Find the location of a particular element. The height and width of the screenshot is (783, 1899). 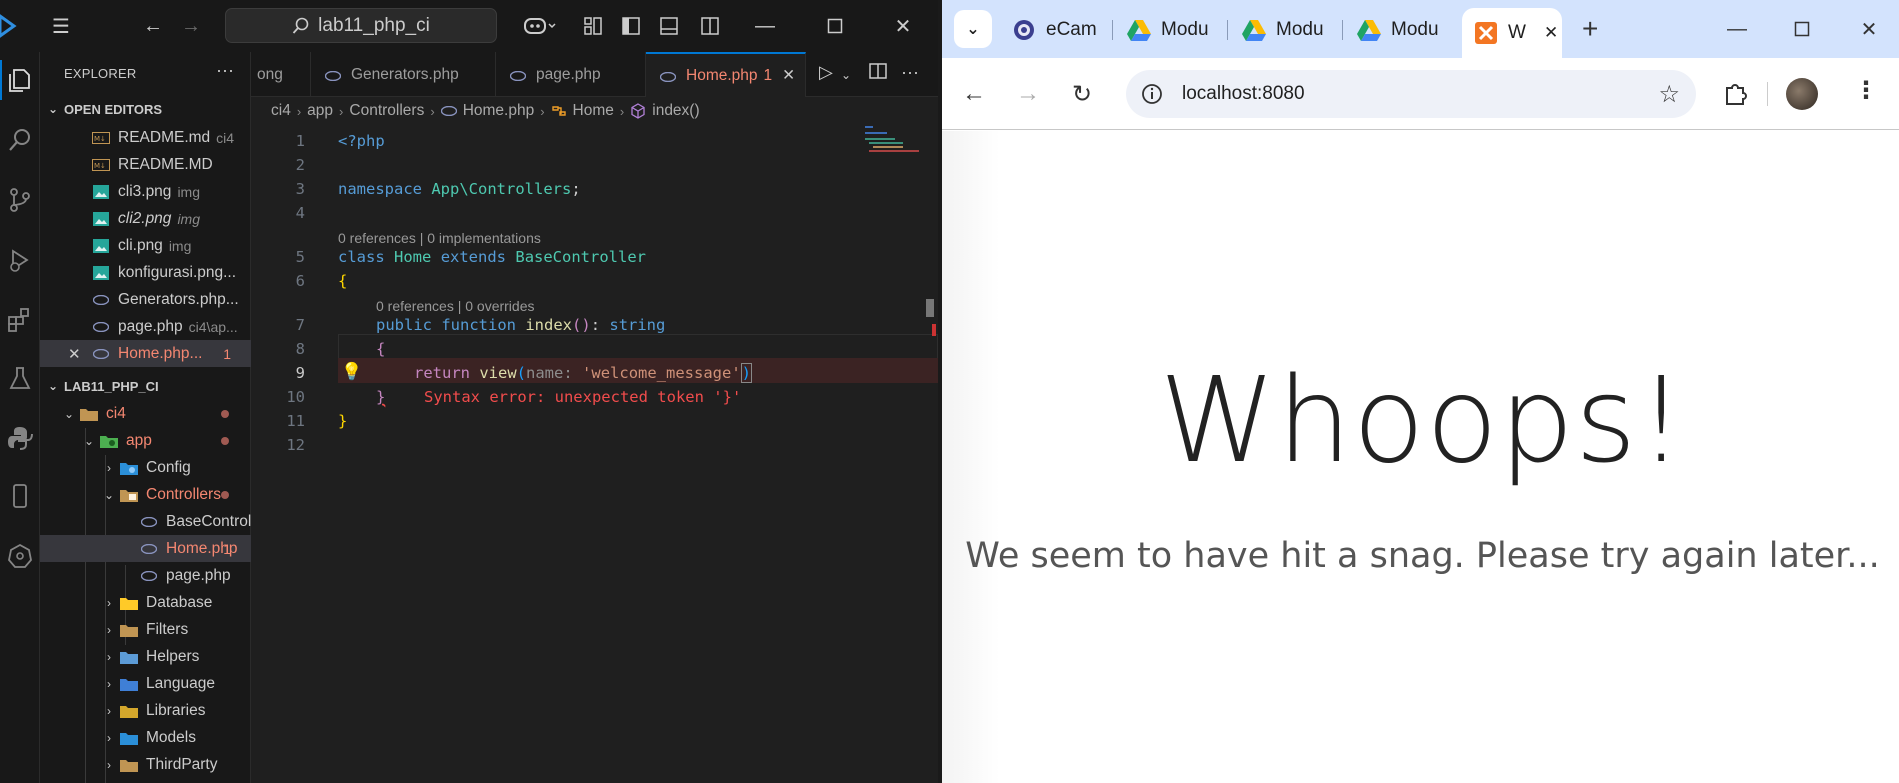

codelens-references: 0 references | 0 overrides is located at coordinates (455, 306).